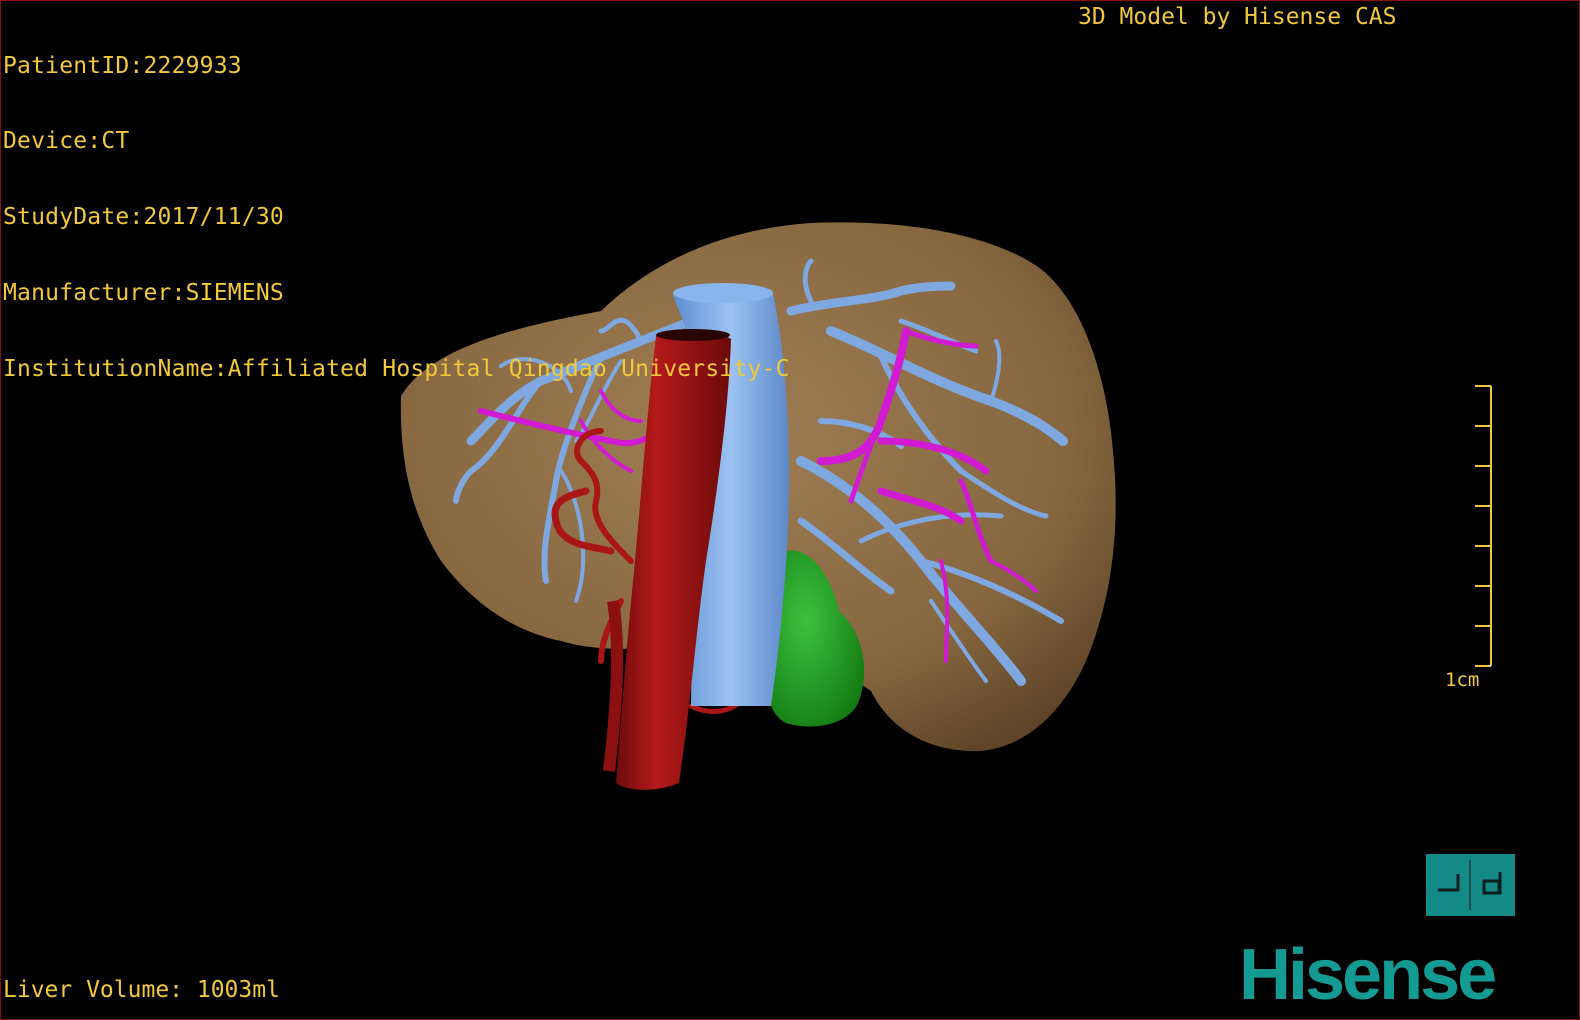 This screenshot has height=1020, width=1580. What do you see at coordinates (122, 65) in the screenshot?
I see `patient-id: PatientID:2229933` at bounding box center [122, 65].